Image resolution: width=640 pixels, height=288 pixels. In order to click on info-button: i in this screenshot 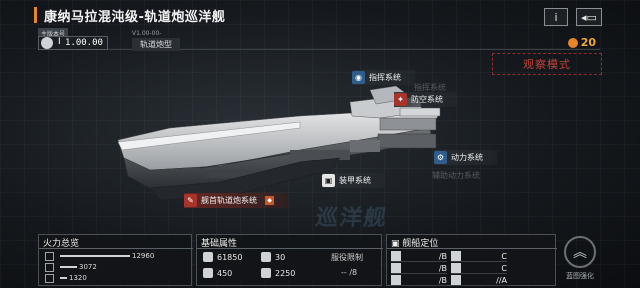, I will do `click(556, 17)`.